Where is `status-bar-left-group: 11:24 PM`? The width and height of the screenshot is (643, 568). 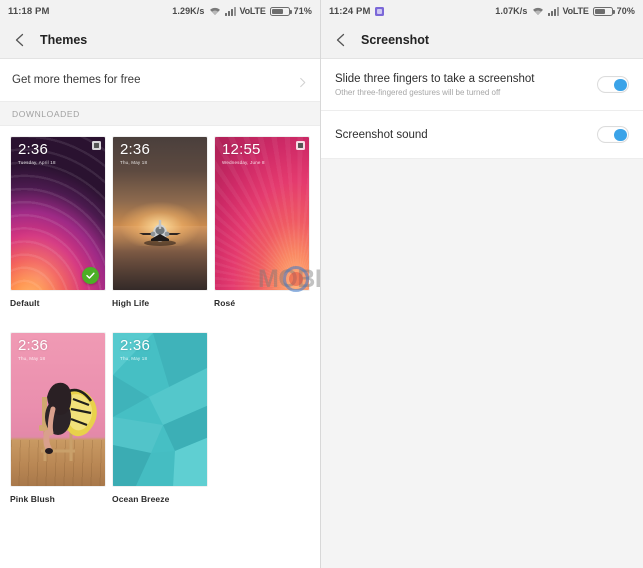 status-bar-left-group: 11:24 PM is located at coordinates (357, 11).